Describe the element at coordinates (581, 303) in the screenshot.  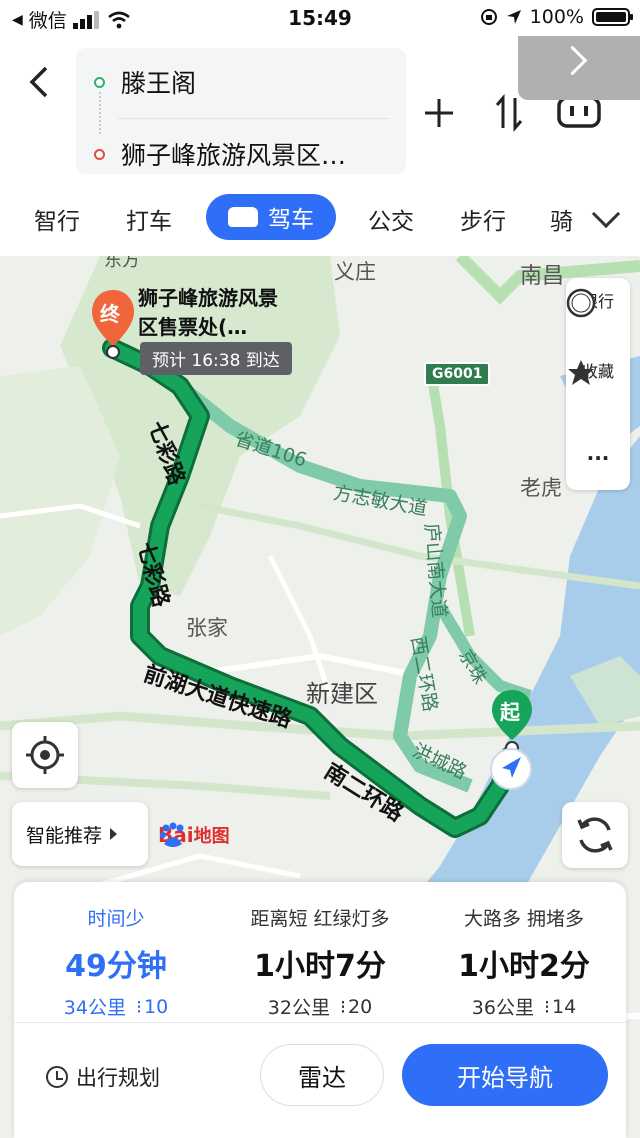
I see `restrict-icon` at that location.